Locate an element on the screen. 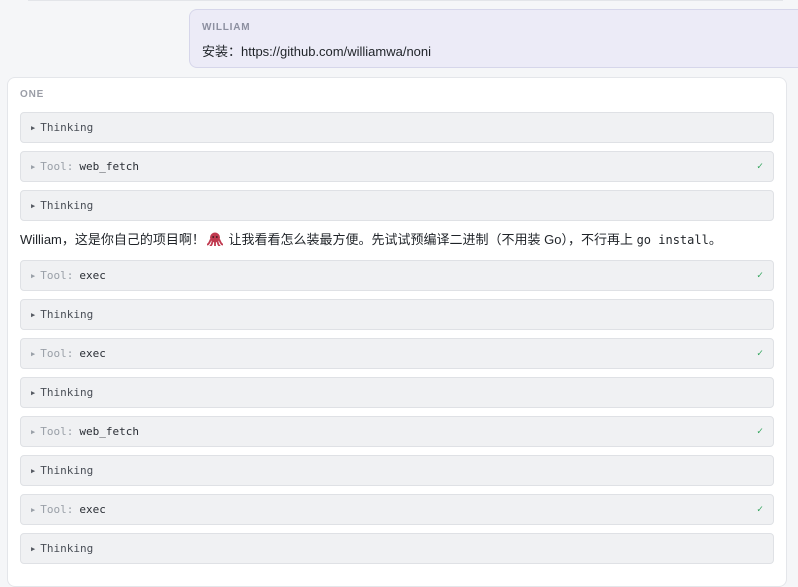 The image size is (798, 587). octopus-icon is located at coordinates (214, 239).